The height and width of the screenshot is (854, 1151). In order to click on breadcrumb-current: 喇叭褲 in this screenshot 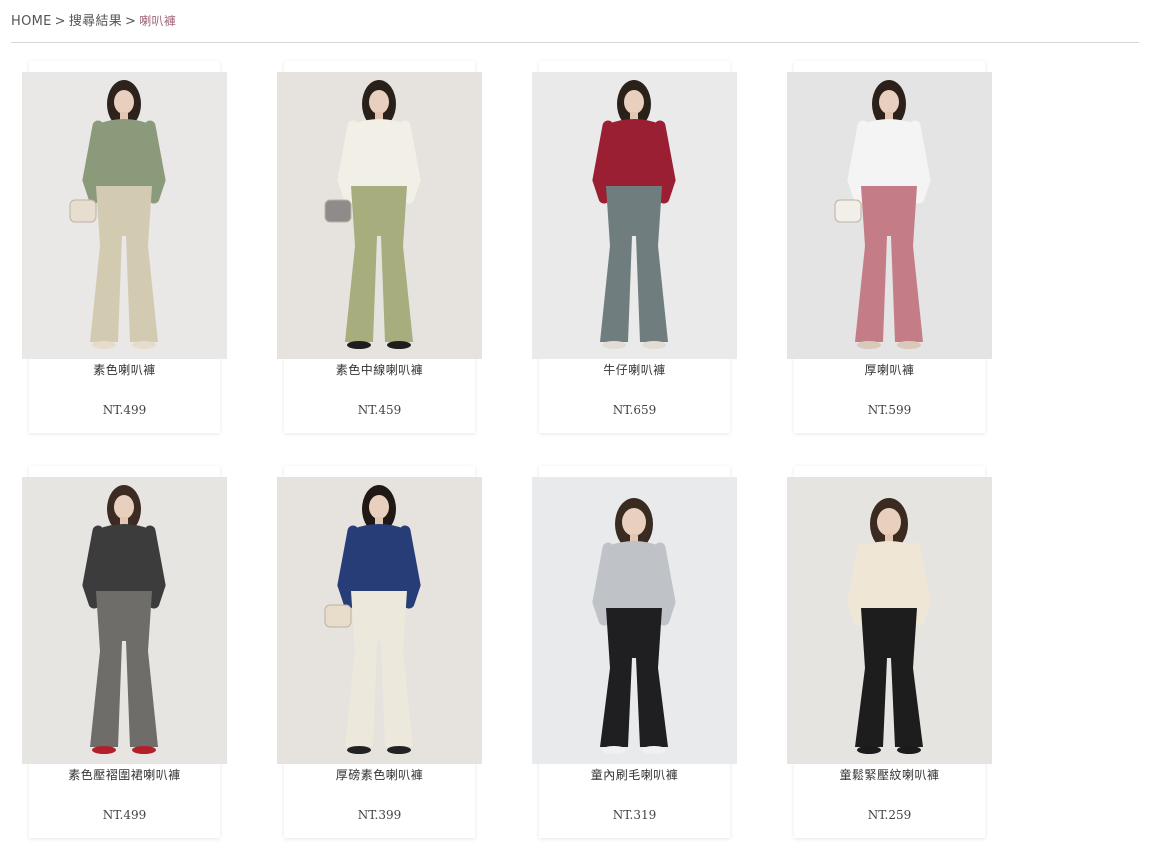, I will do `click(158, 21)`.